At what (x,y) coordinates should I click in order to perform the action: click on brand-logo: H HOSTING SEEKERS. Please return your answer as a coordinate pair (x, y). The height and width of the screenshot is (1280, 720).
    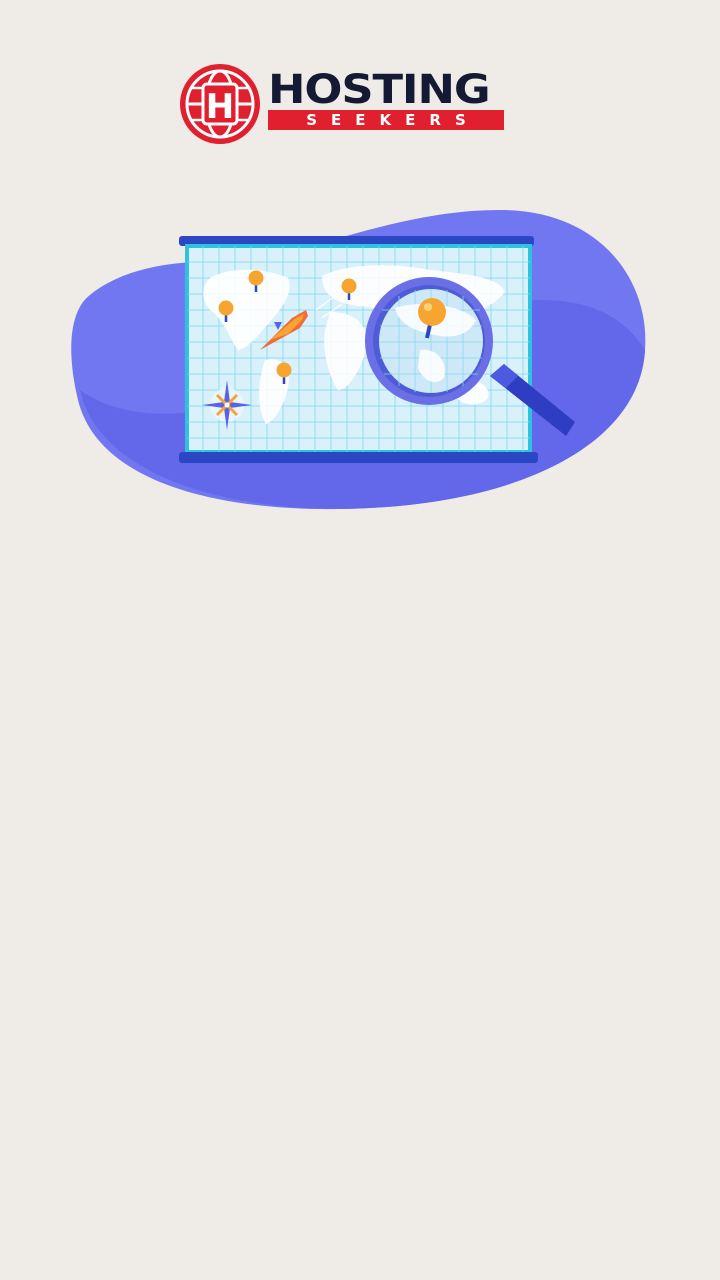
    Looking at the image, I should click on (346, 105).